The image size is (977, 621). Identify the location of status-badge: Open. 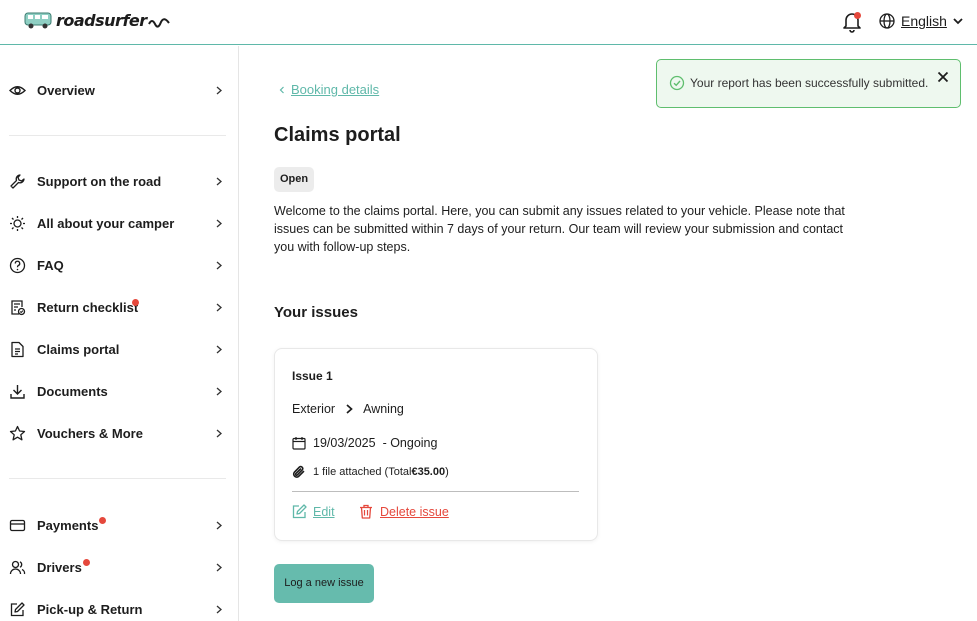
(294, 179).